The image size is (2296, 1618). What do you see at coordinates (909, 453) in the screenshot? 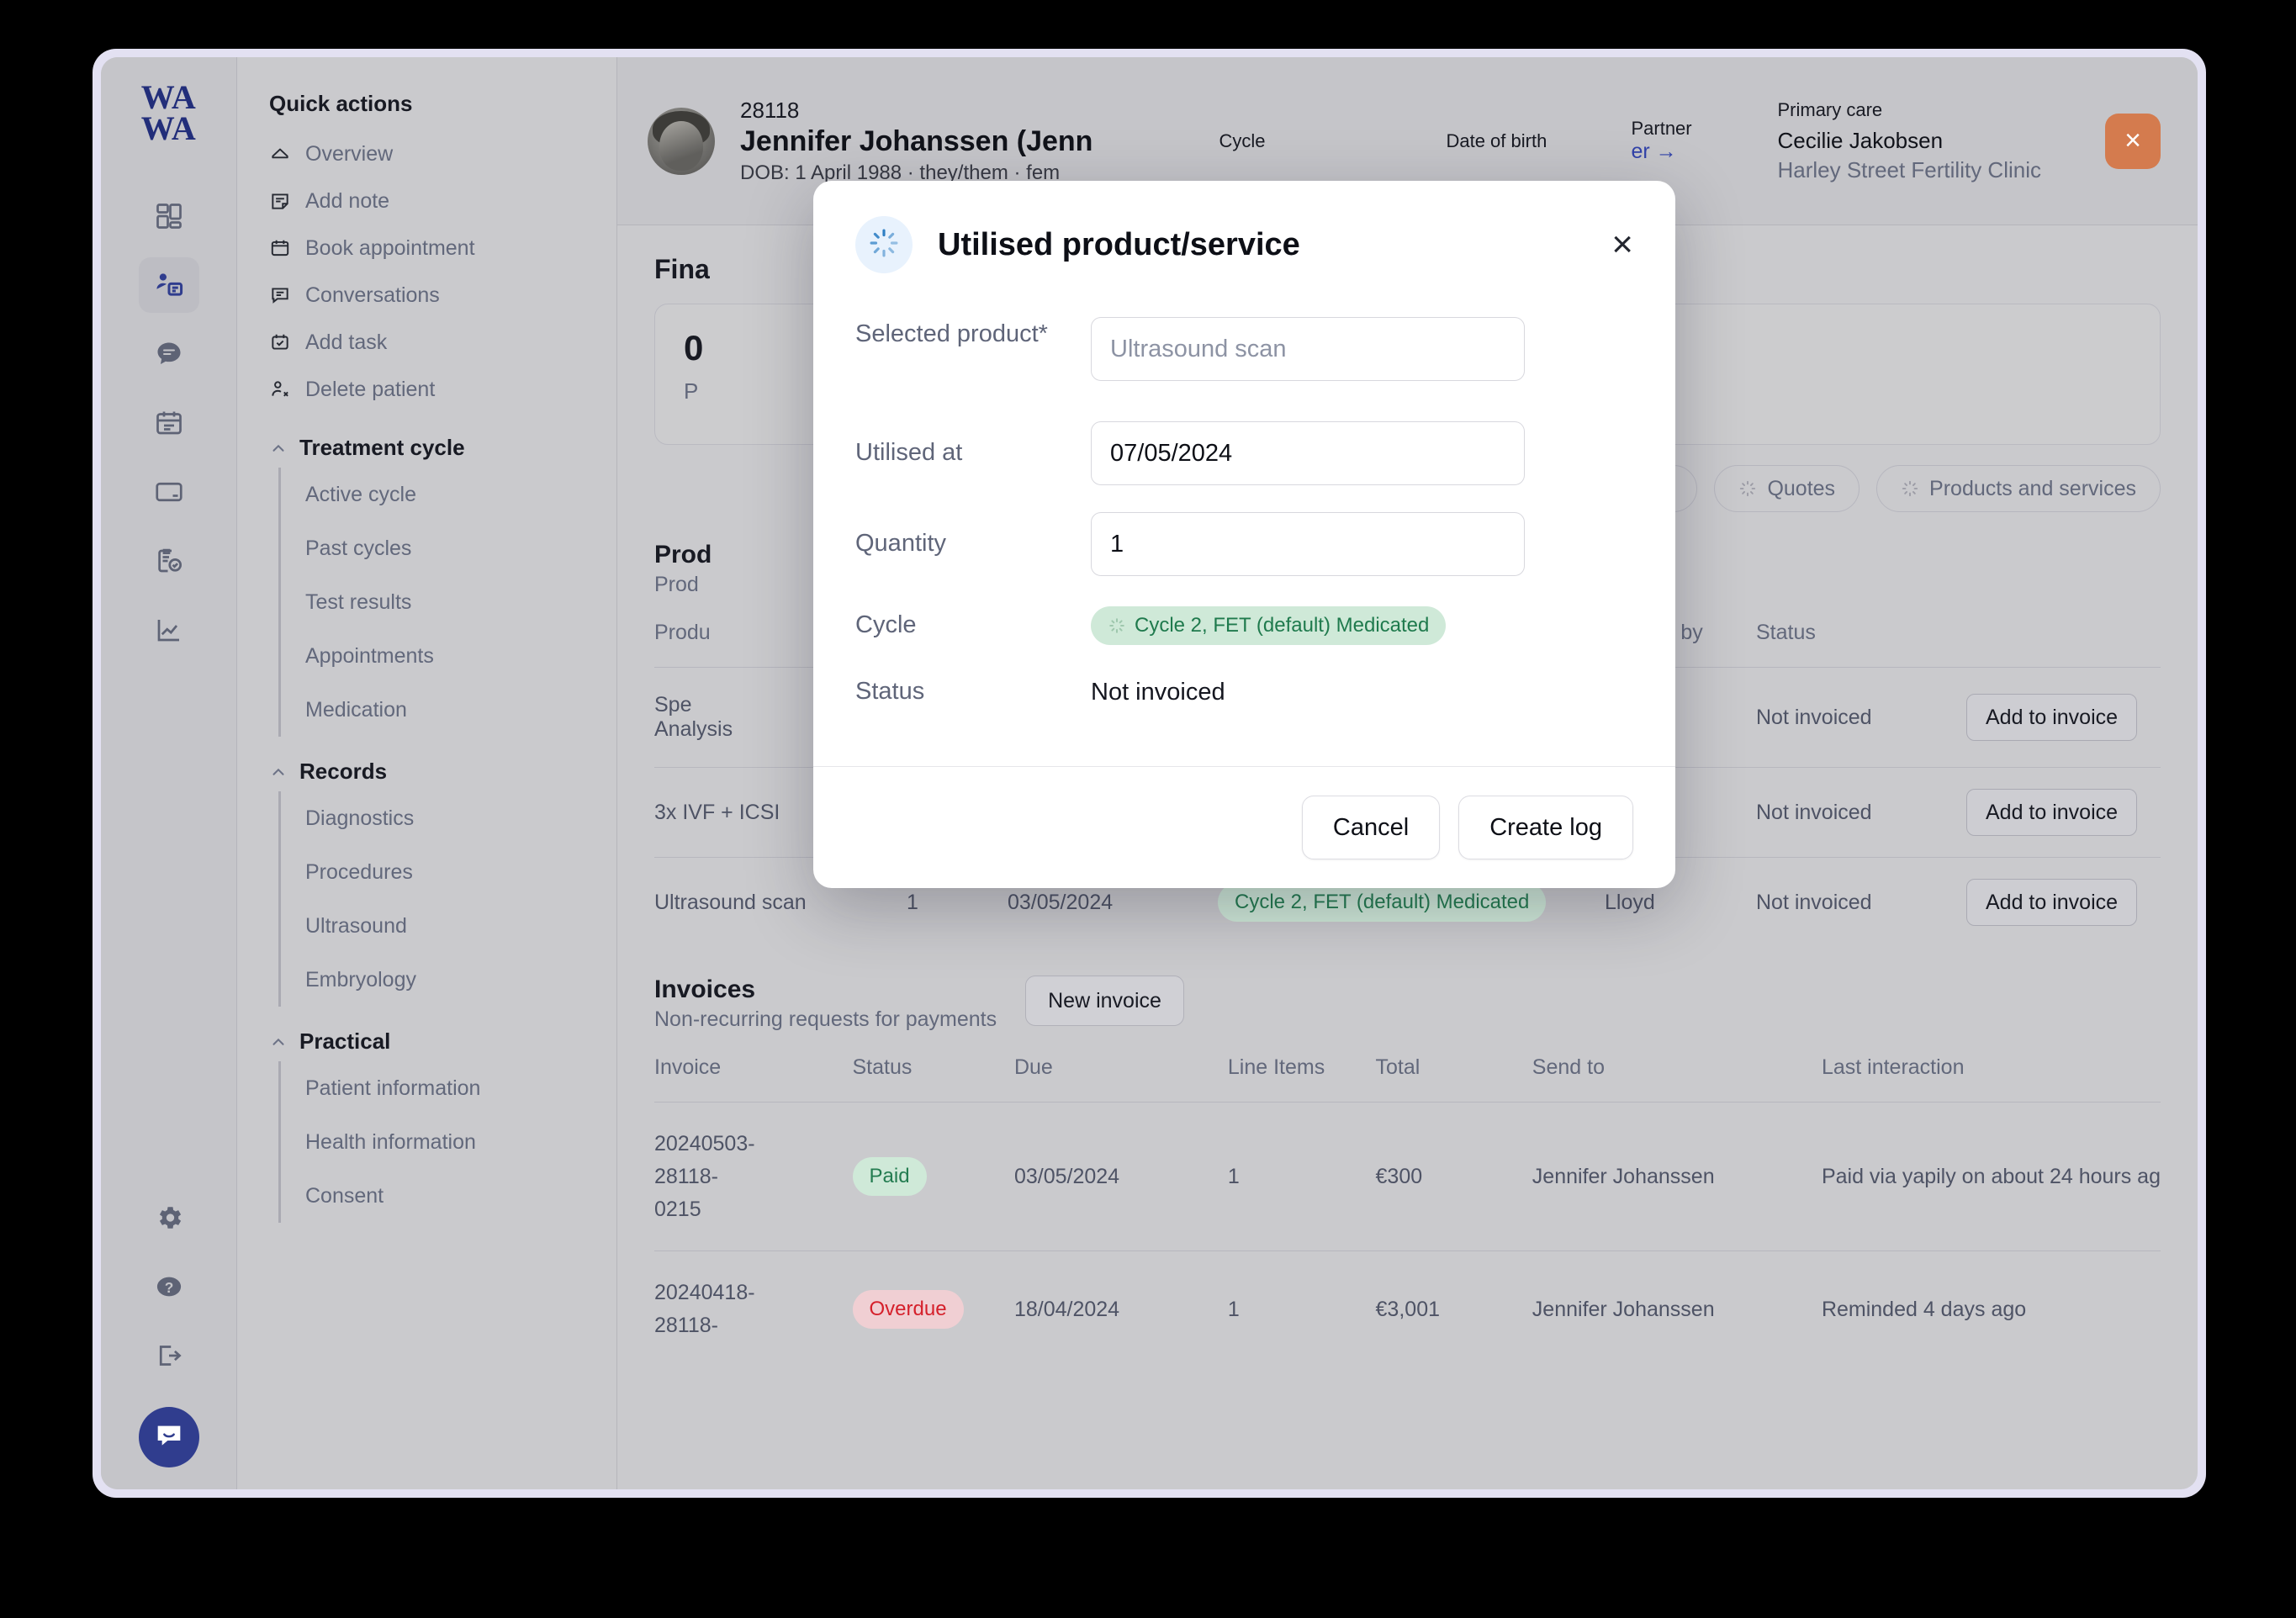
I see `utilised-at-label: Utilised at` at bounding box center [909, 453].